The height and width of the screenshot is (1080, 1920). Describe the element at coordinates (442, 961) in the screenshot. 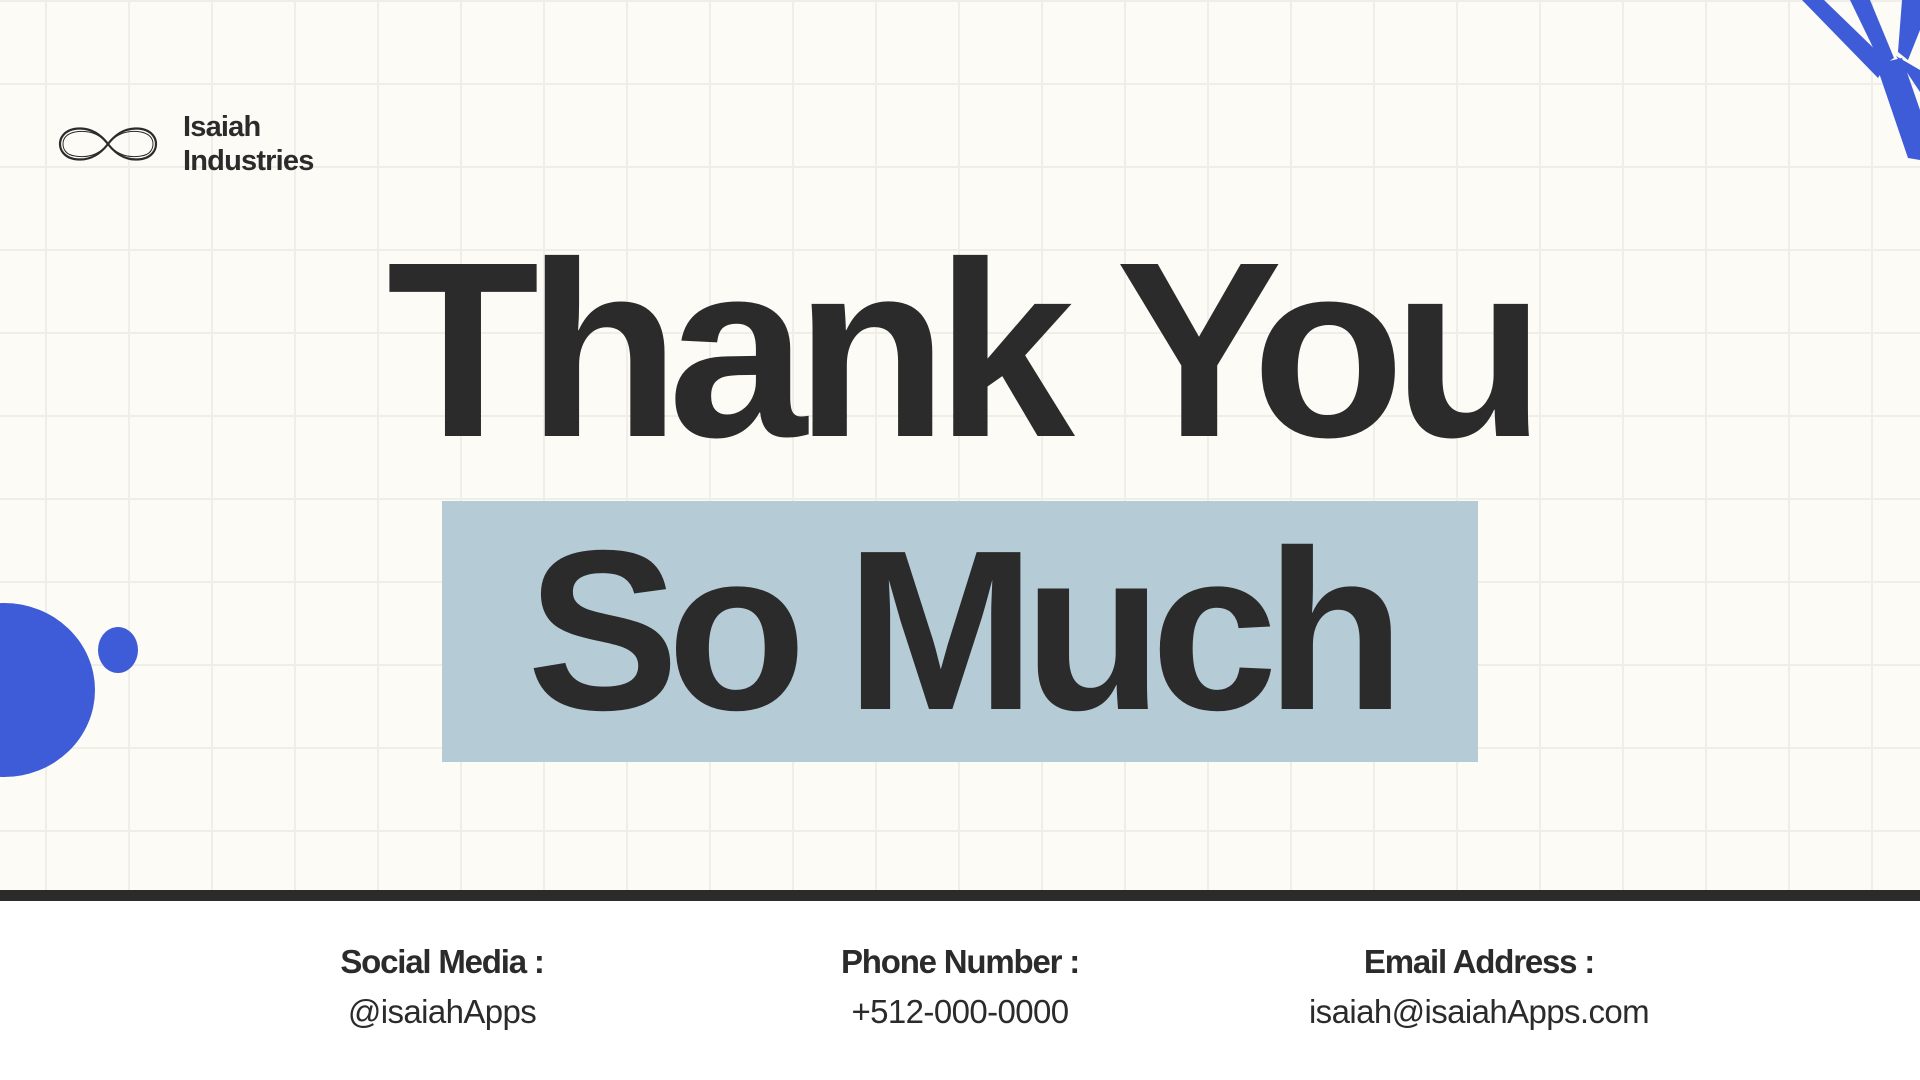

I see `contact-label: Social Media :` at that location.